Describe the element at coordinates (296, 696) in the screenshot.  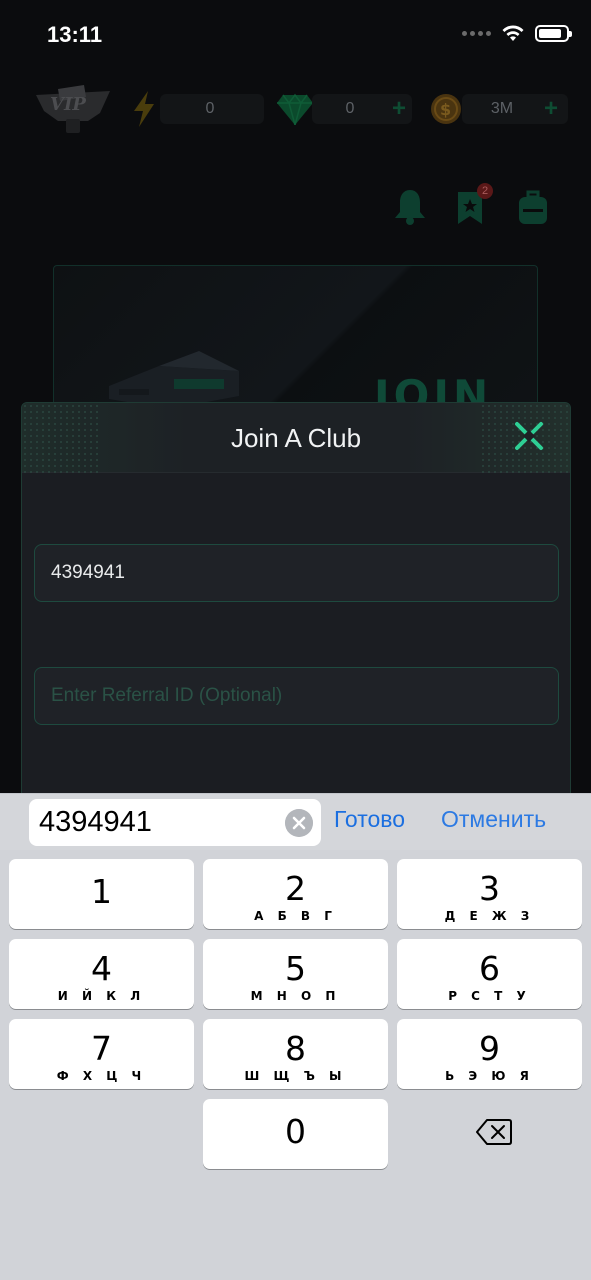
I see `referral-id-field: Enter Referral ID (Optional)` at that location.